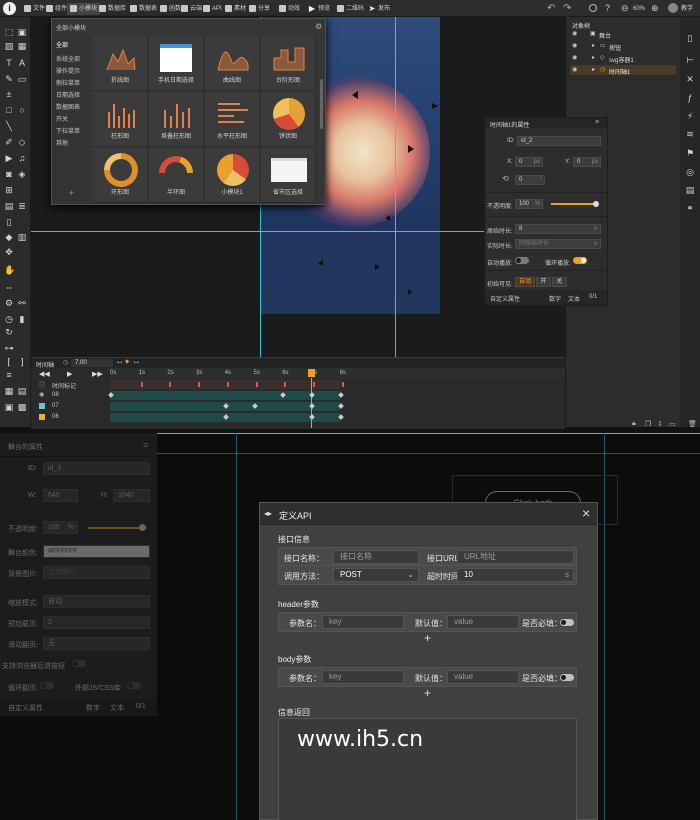 The width and height of the screenshot is (700, 820). What do you see at coordinates (9, 46) in the screenshot?
I see `image-icon: ▨` at bounding box center [9, 46].